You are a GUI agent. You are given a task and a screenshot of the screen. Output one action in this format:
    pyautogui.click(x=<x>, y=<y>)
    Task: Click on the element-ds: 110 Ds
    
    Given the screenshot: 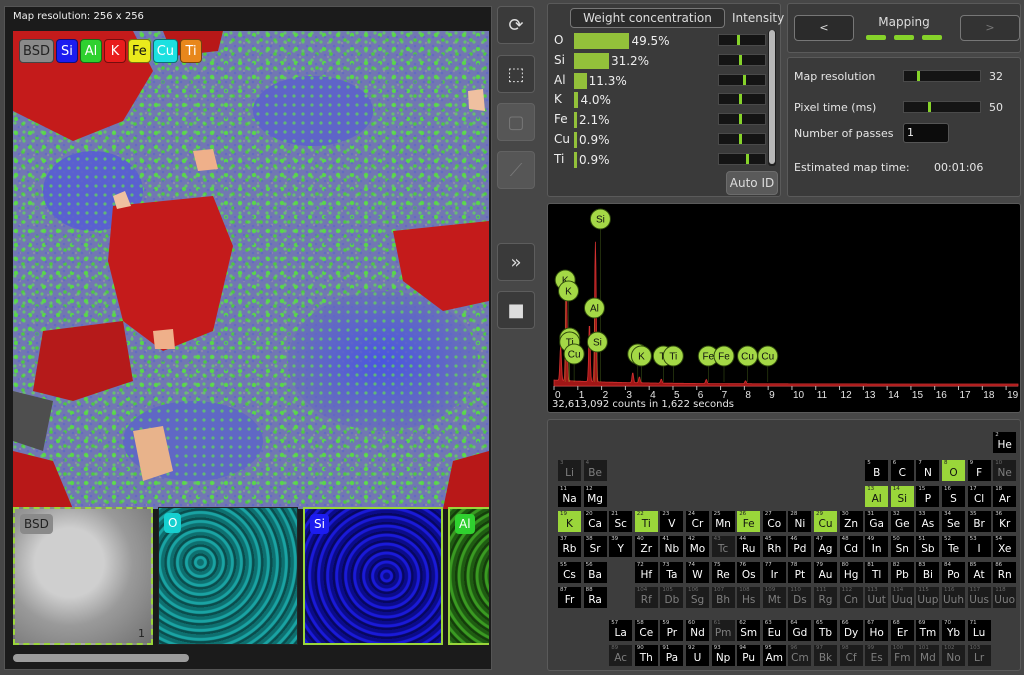 What is the action you would take?
    pyautogui.click(x=800, y=597)
    